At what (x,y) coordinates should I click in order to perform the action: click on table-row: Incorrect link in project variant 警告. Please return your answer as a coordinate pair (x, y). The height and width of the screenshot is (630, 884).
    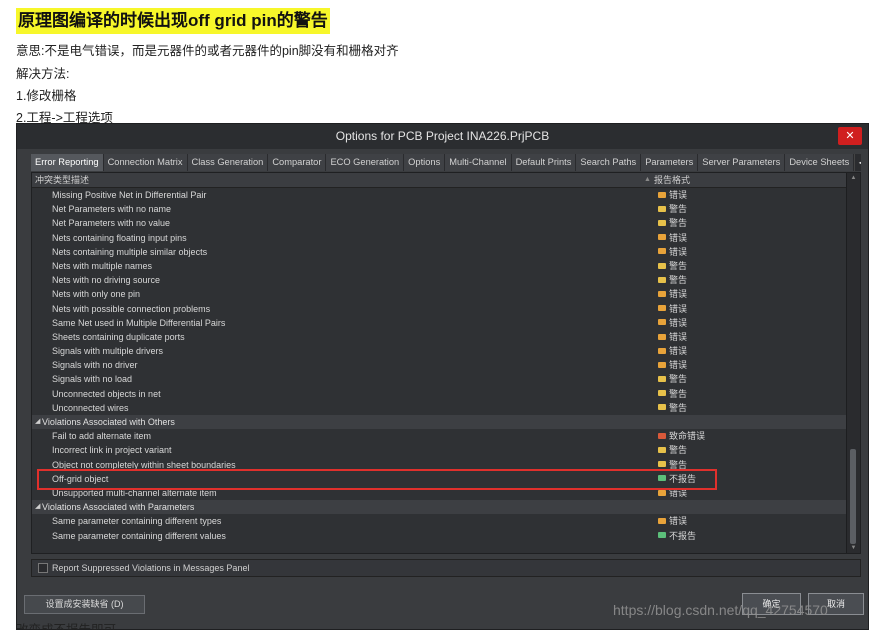
    Looking at the image, I should click on (440, 450).